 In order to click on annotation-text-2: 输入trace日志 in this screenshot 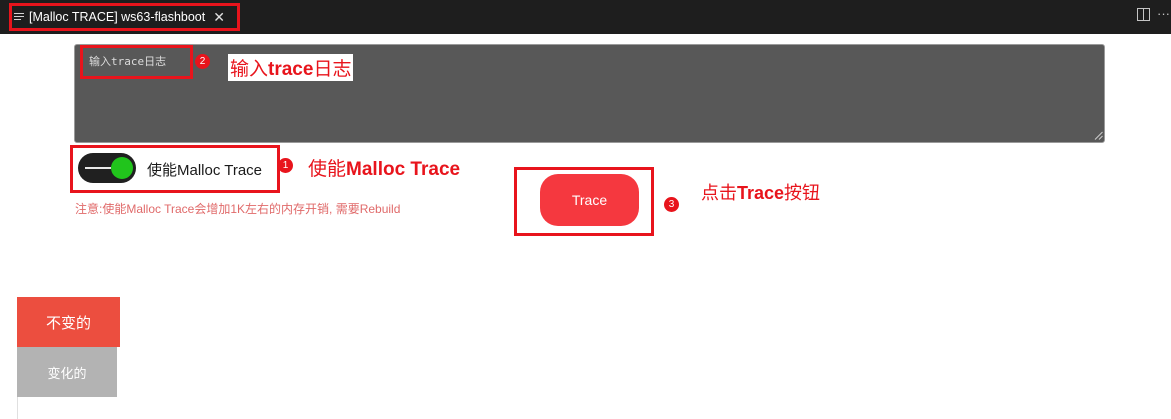, I will do `click(291, 67)`.